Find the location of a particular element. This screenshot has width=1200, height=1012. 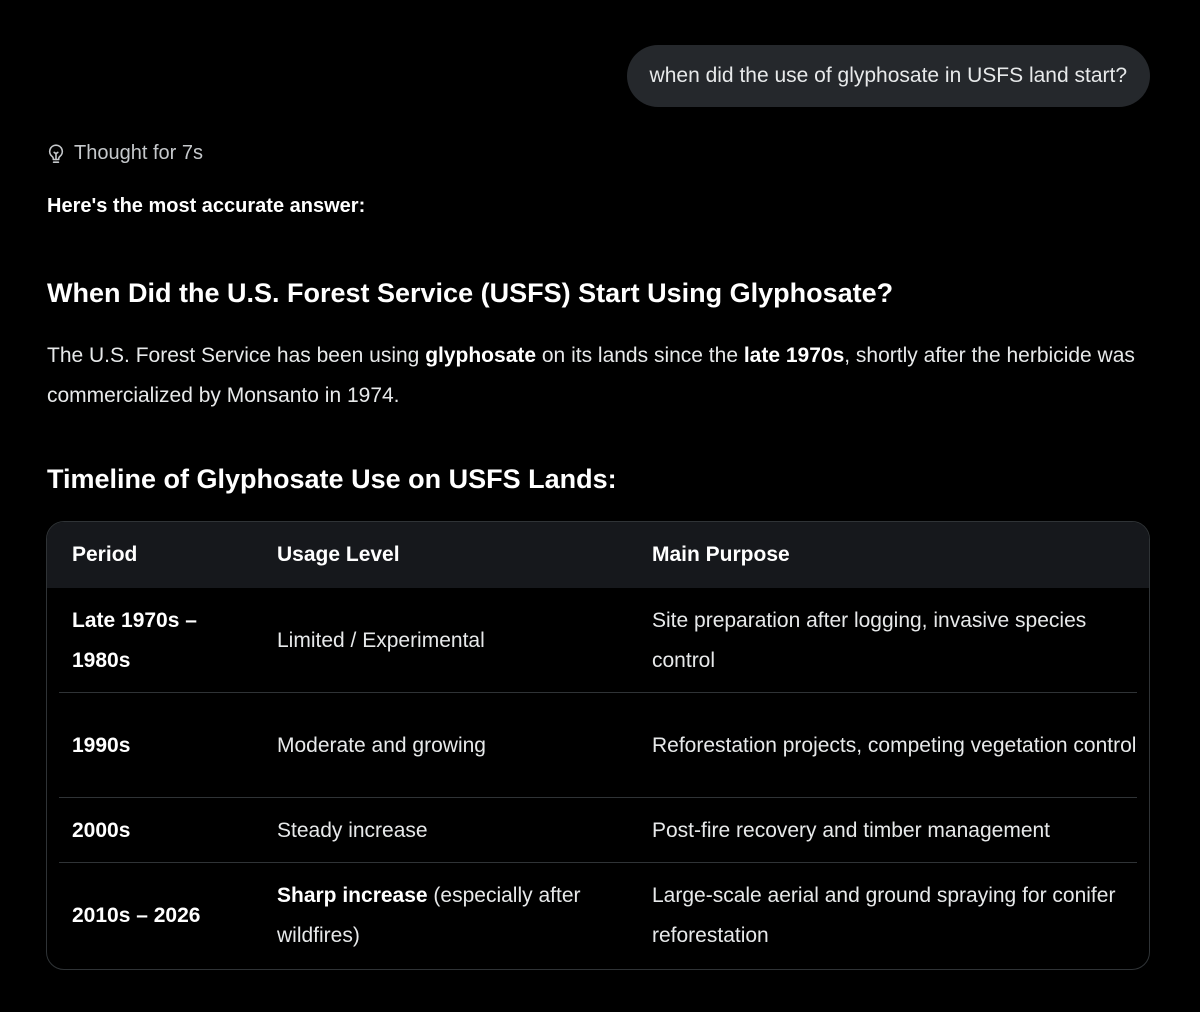

usage-text: Moderate and growing is located at coordinates (381, 745).